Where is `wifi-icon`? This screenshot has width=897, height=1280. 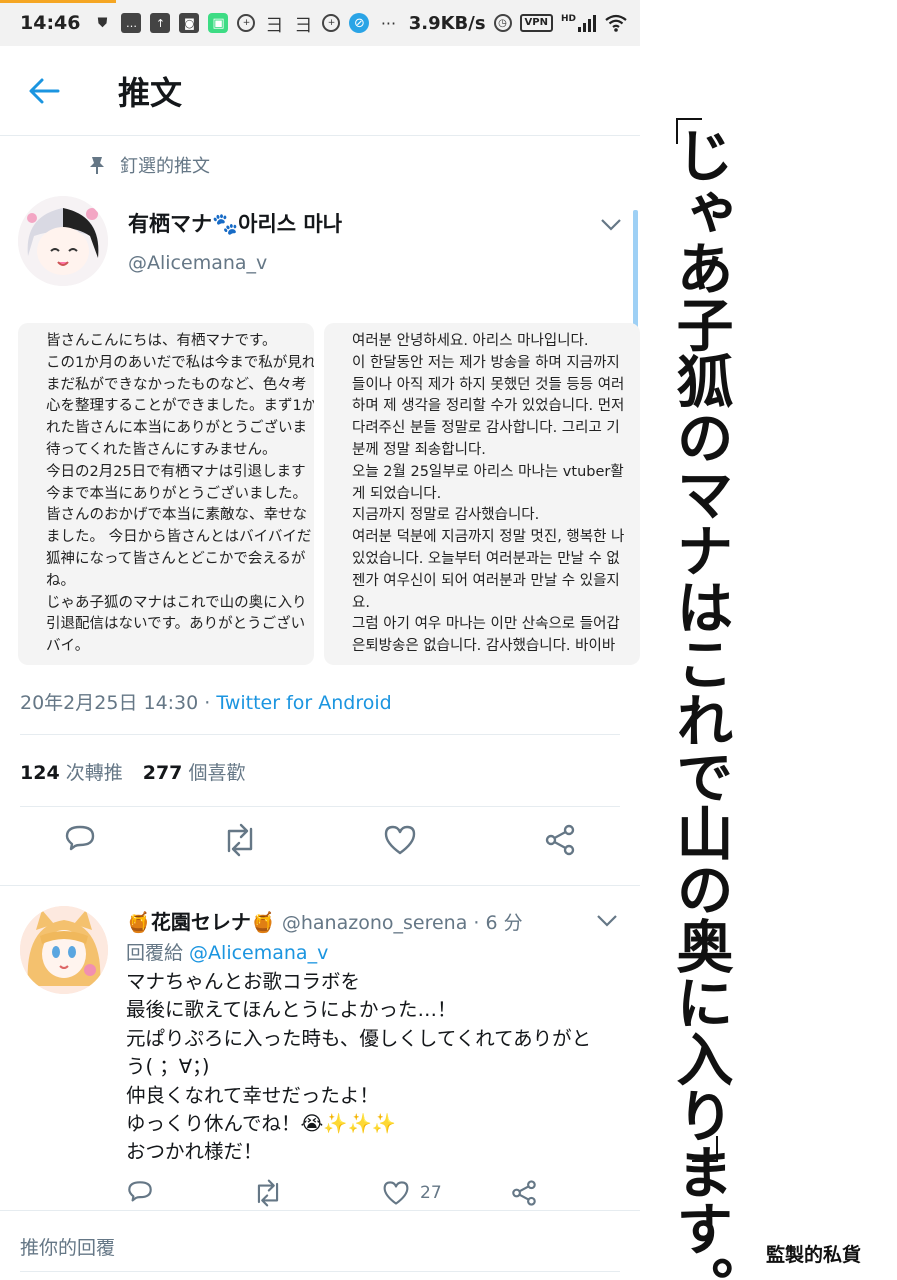 wifi-icon is located at coordinates (616, 23).